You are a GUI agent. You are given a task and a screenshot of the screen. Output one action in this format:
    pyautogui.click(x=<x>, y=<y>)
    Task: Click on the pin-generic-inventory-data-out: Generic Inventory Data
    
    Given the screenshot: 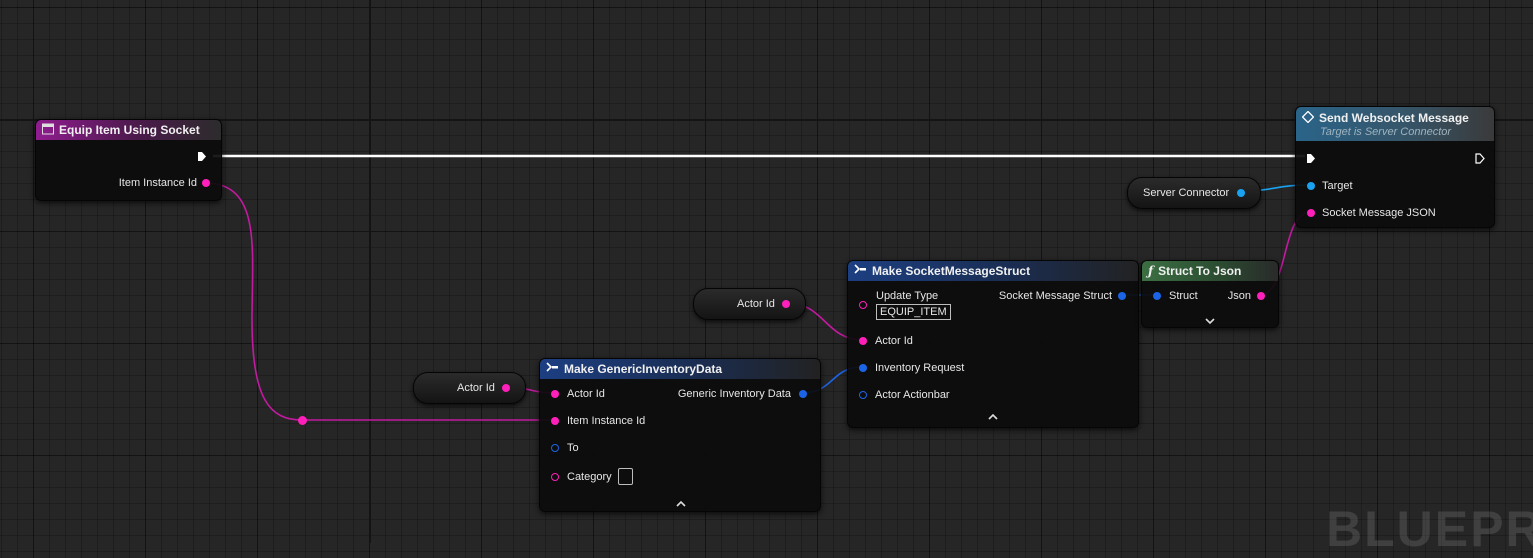 What is the action you would take?
    pyautogui.click(x=742, y=394)
    